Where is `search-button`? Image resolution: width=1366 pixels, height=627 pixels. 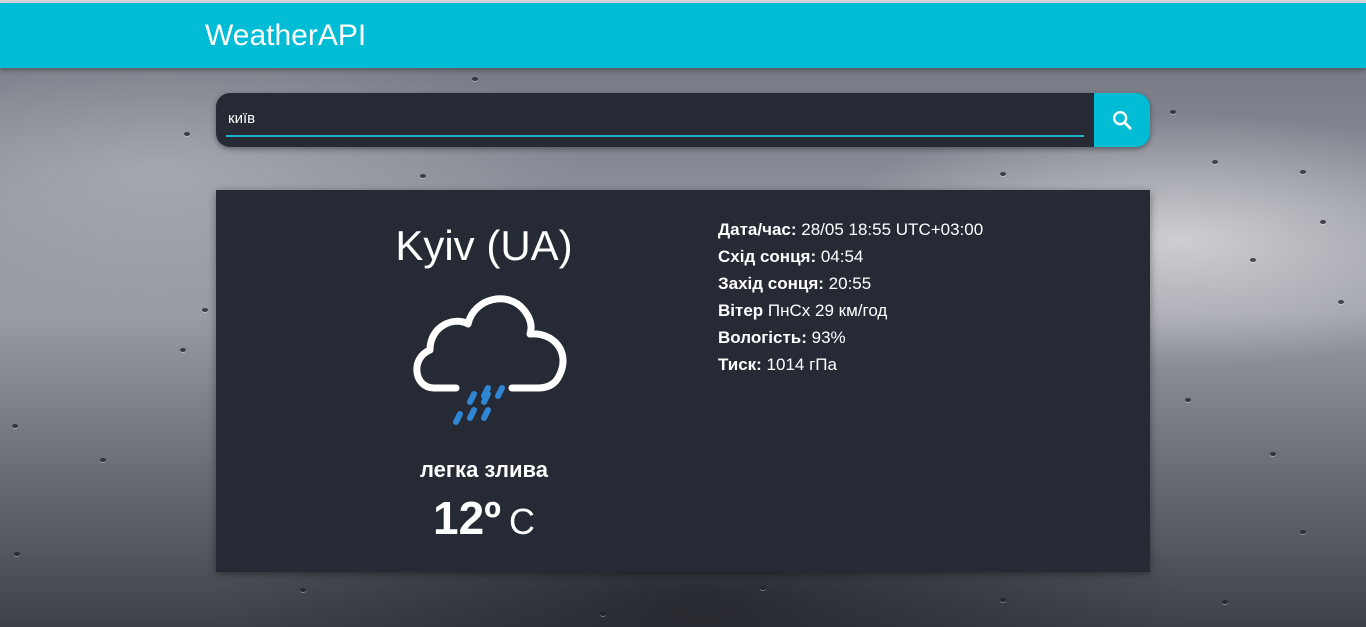 search-button is located at coordinates (1122, 120).